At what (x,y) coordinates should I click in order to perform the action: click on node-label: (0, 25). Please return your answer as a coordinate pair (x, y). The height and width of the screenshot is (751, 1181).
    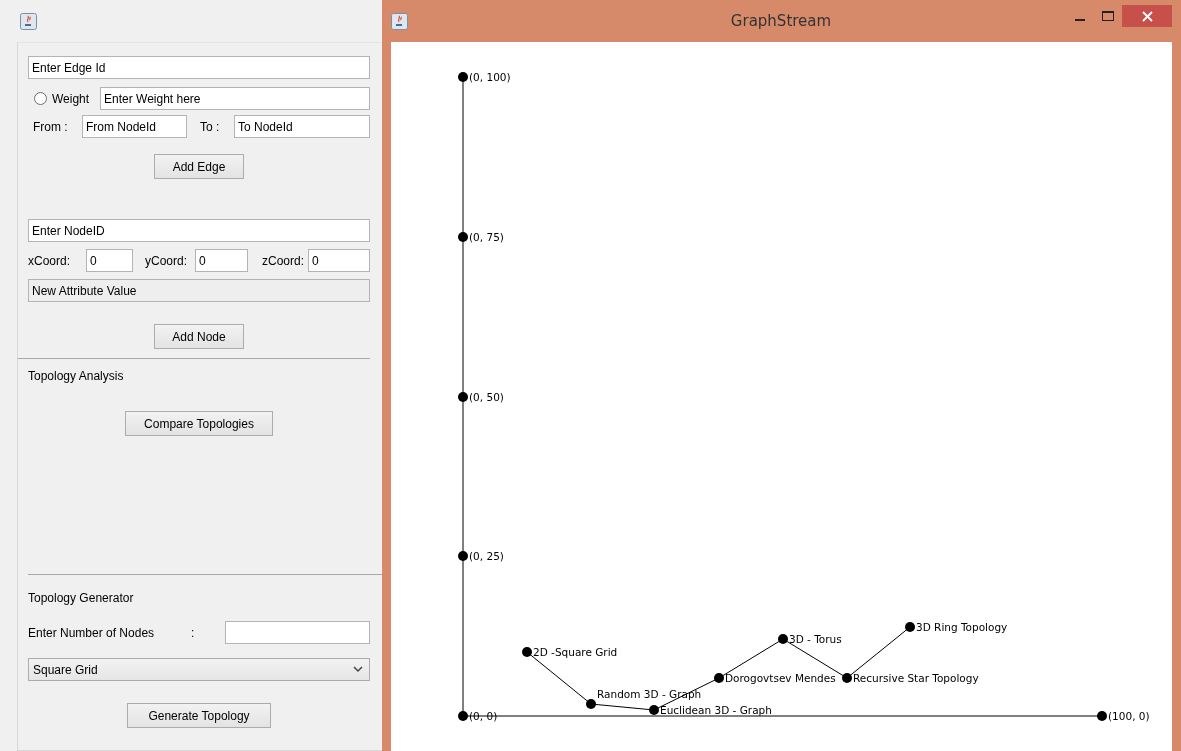
    Looking at the image, I should click on (486, 556).